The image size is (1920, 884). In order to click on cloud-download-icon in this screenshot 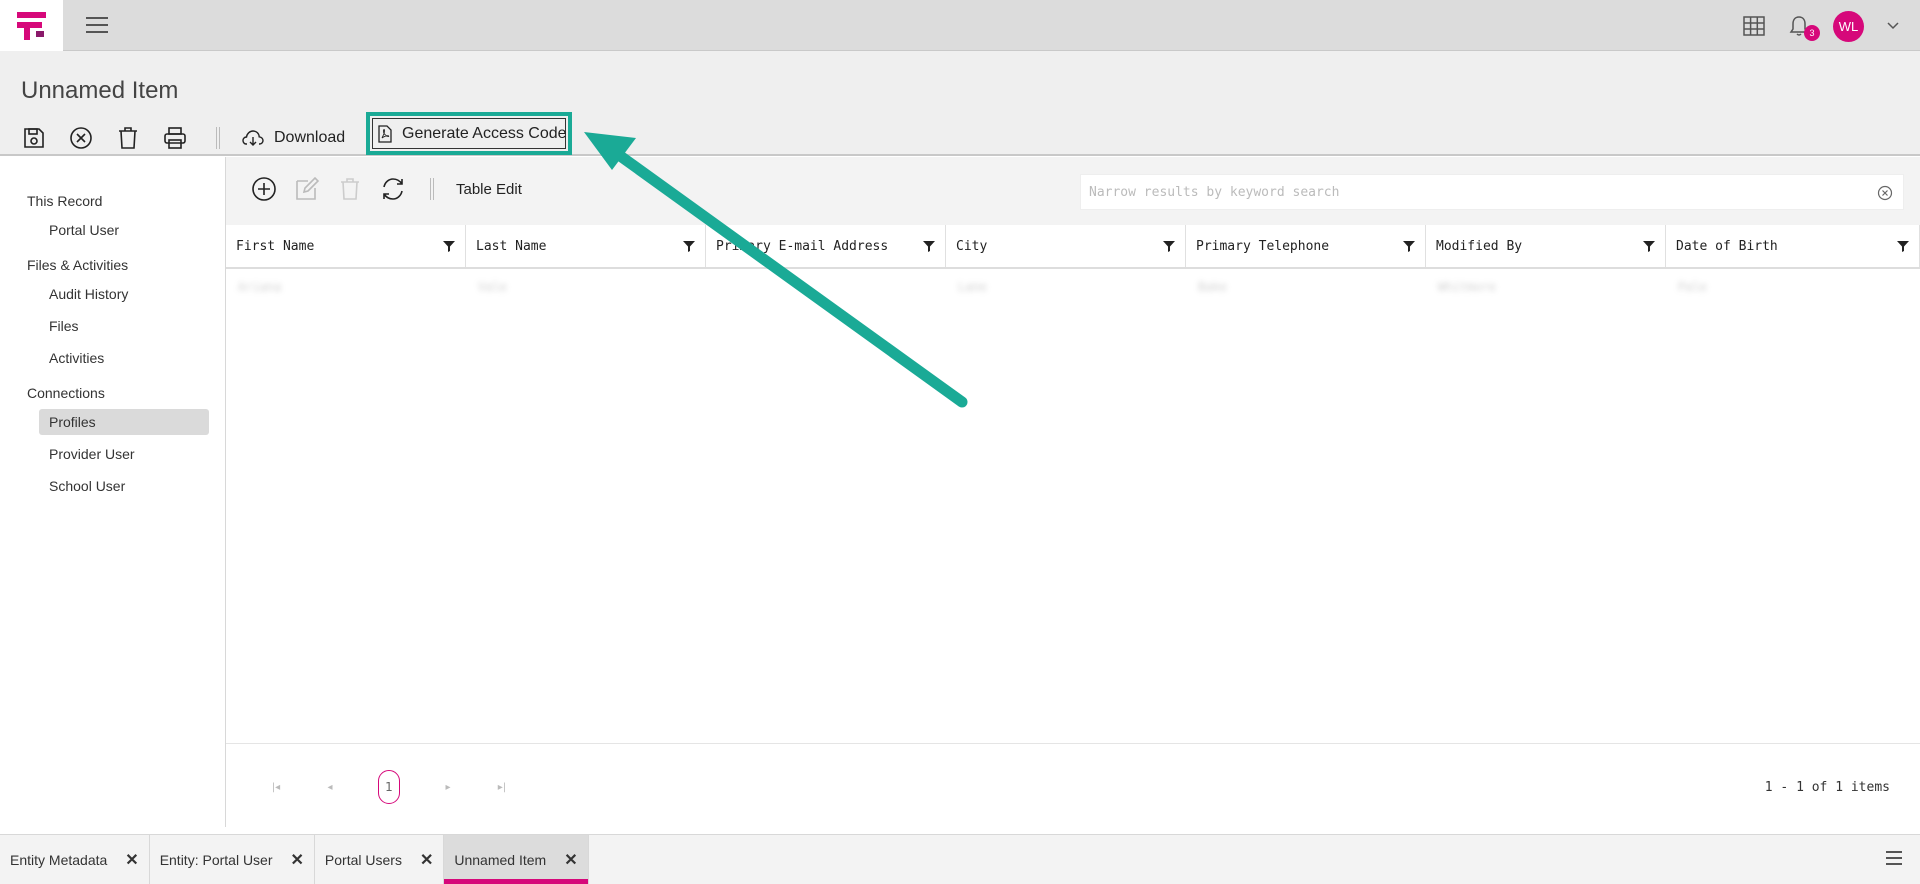, I will do `click(253, 138)`.